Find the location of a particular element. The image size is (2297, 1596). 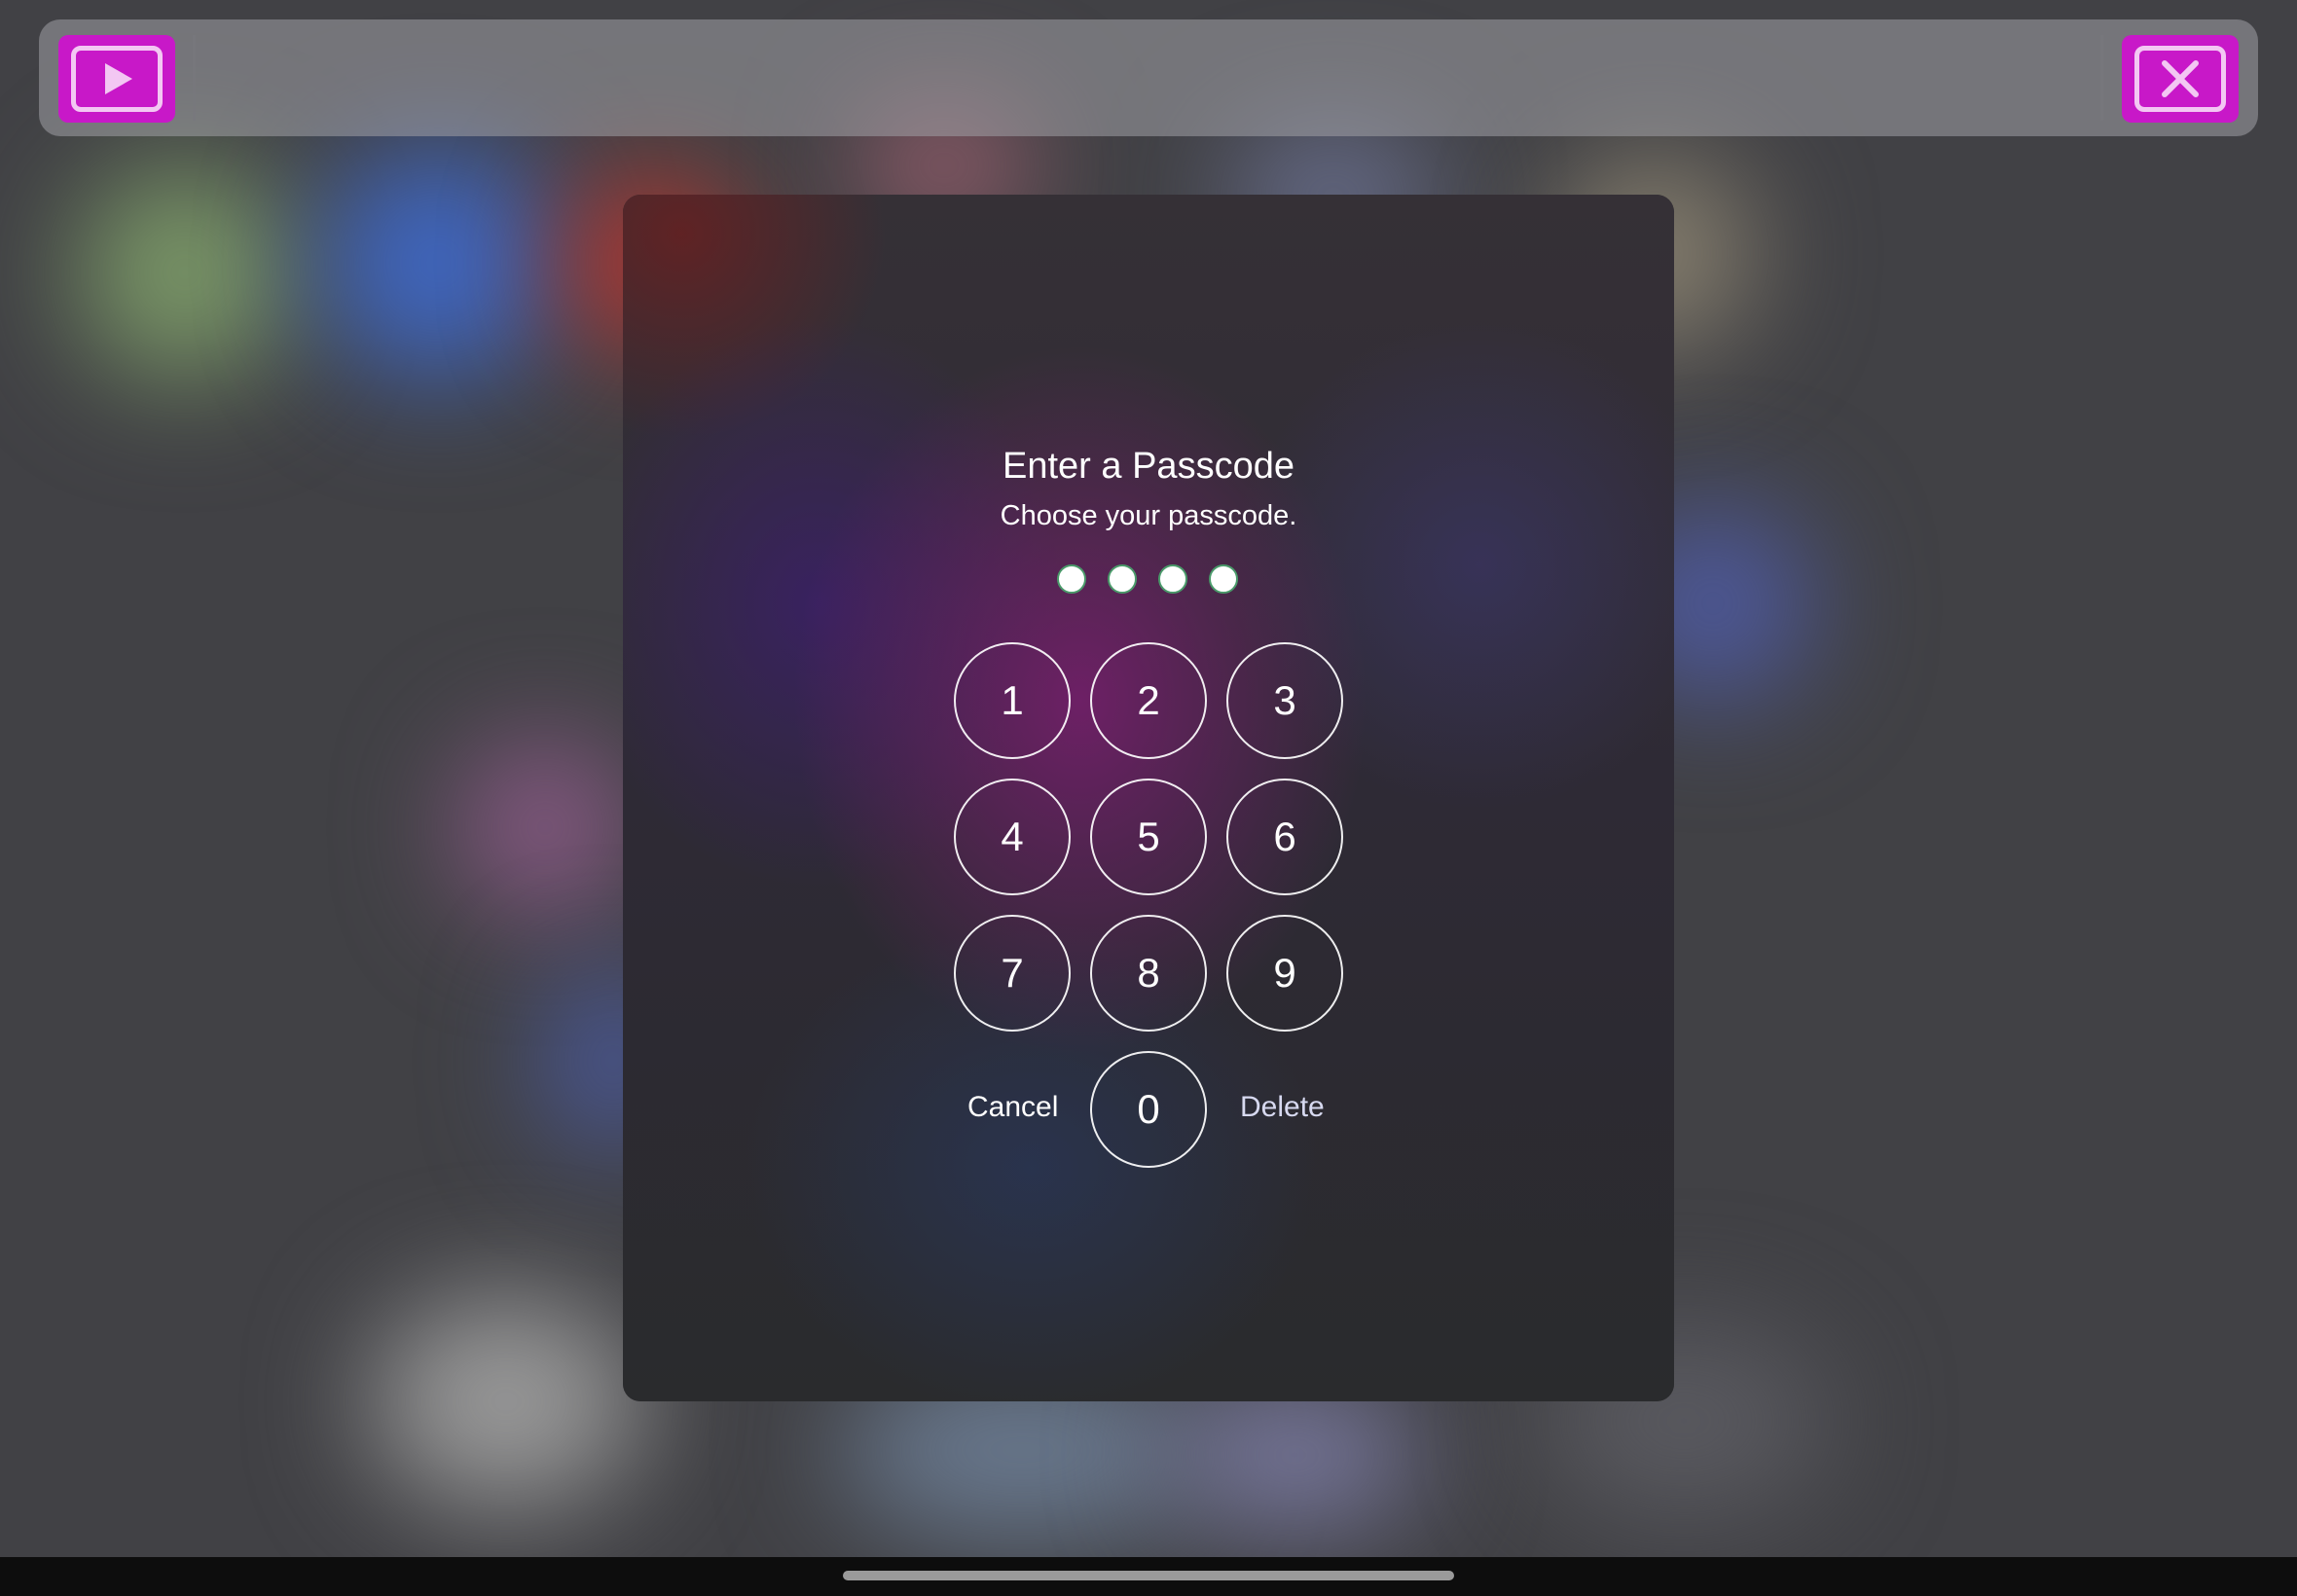

top-toolbar is located at coordinates (1148, 77).